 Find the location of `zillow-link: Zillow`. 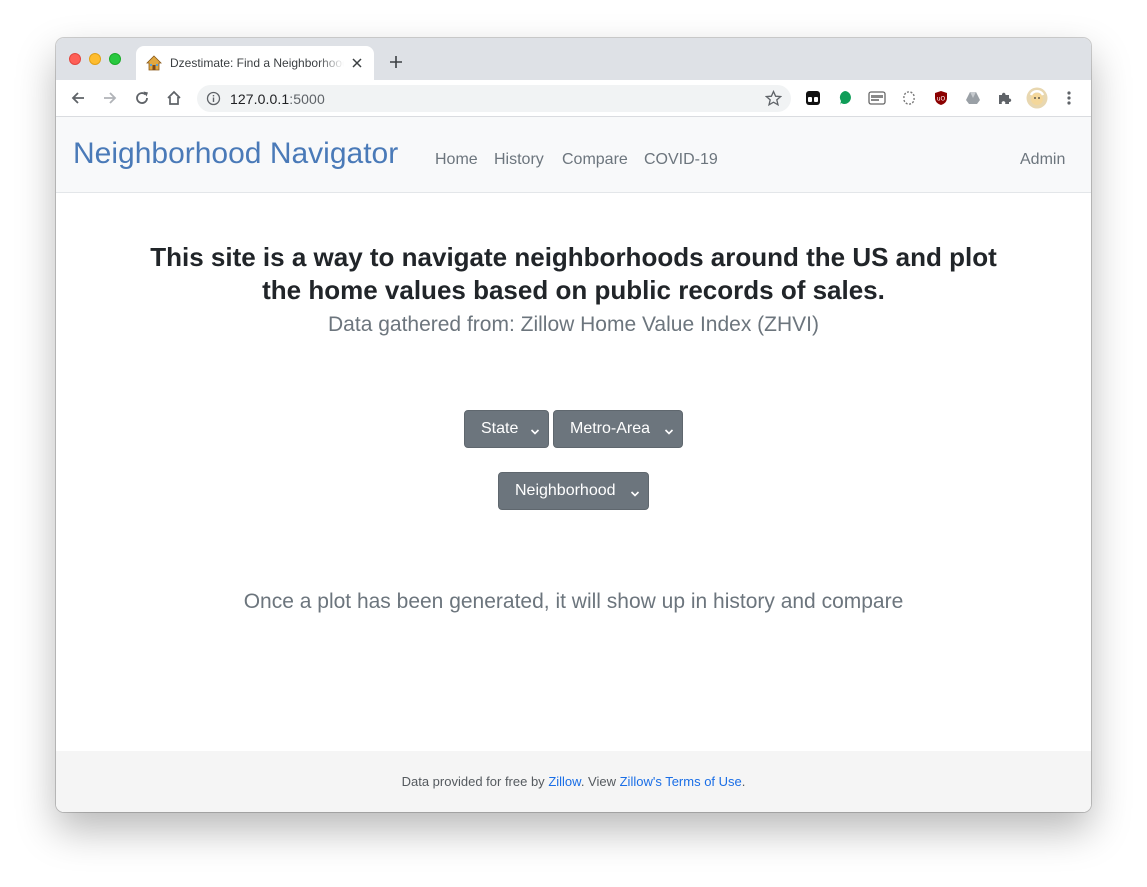

zillow-link: Zillow is located at coordinates (564, 781).